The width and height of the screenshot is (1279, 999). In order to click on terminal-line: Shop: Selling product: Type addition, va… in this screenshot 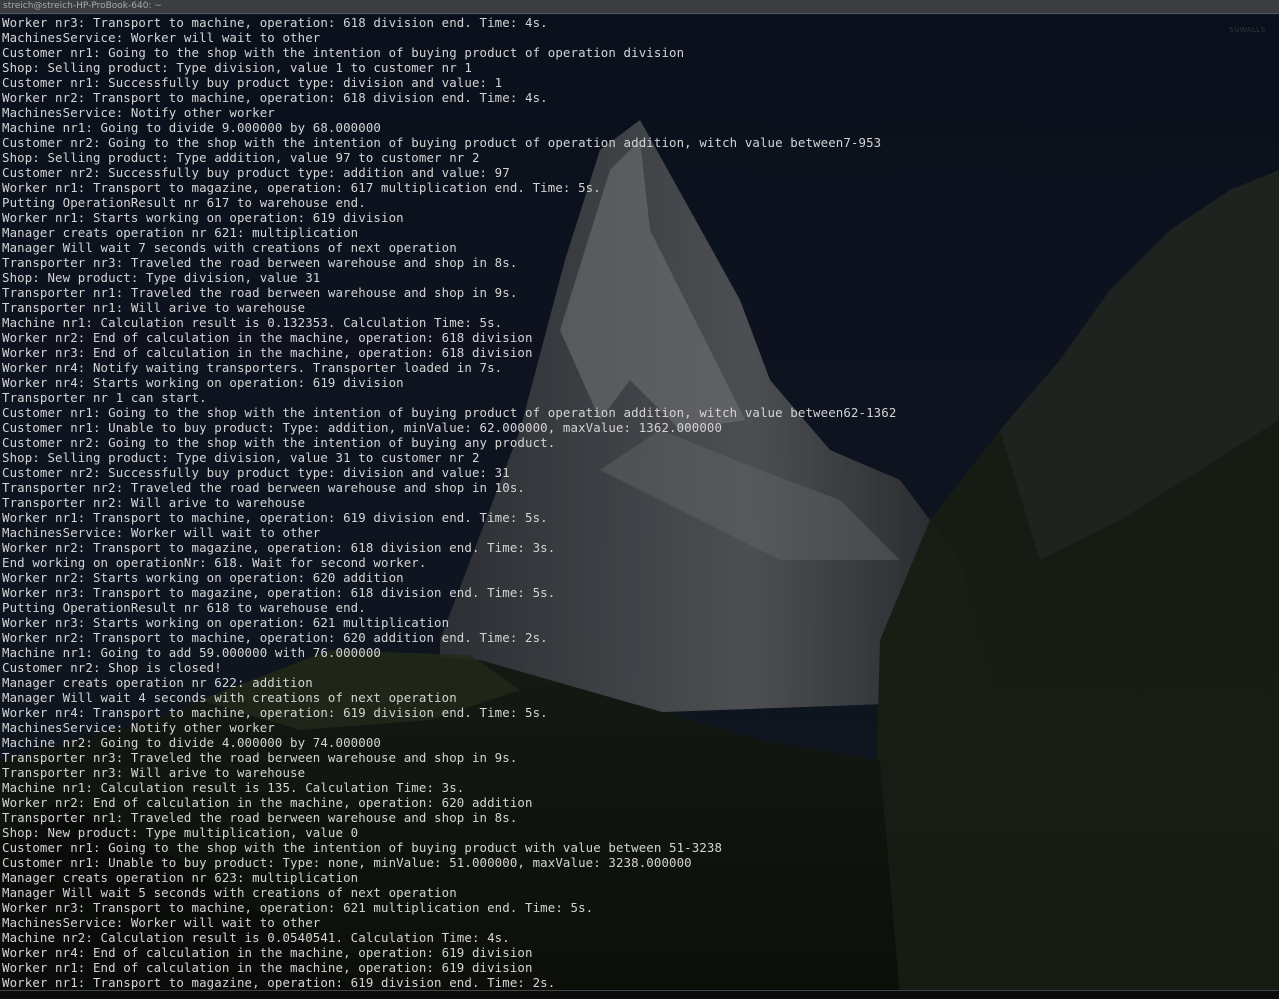, I will do `click(241, 157)`.